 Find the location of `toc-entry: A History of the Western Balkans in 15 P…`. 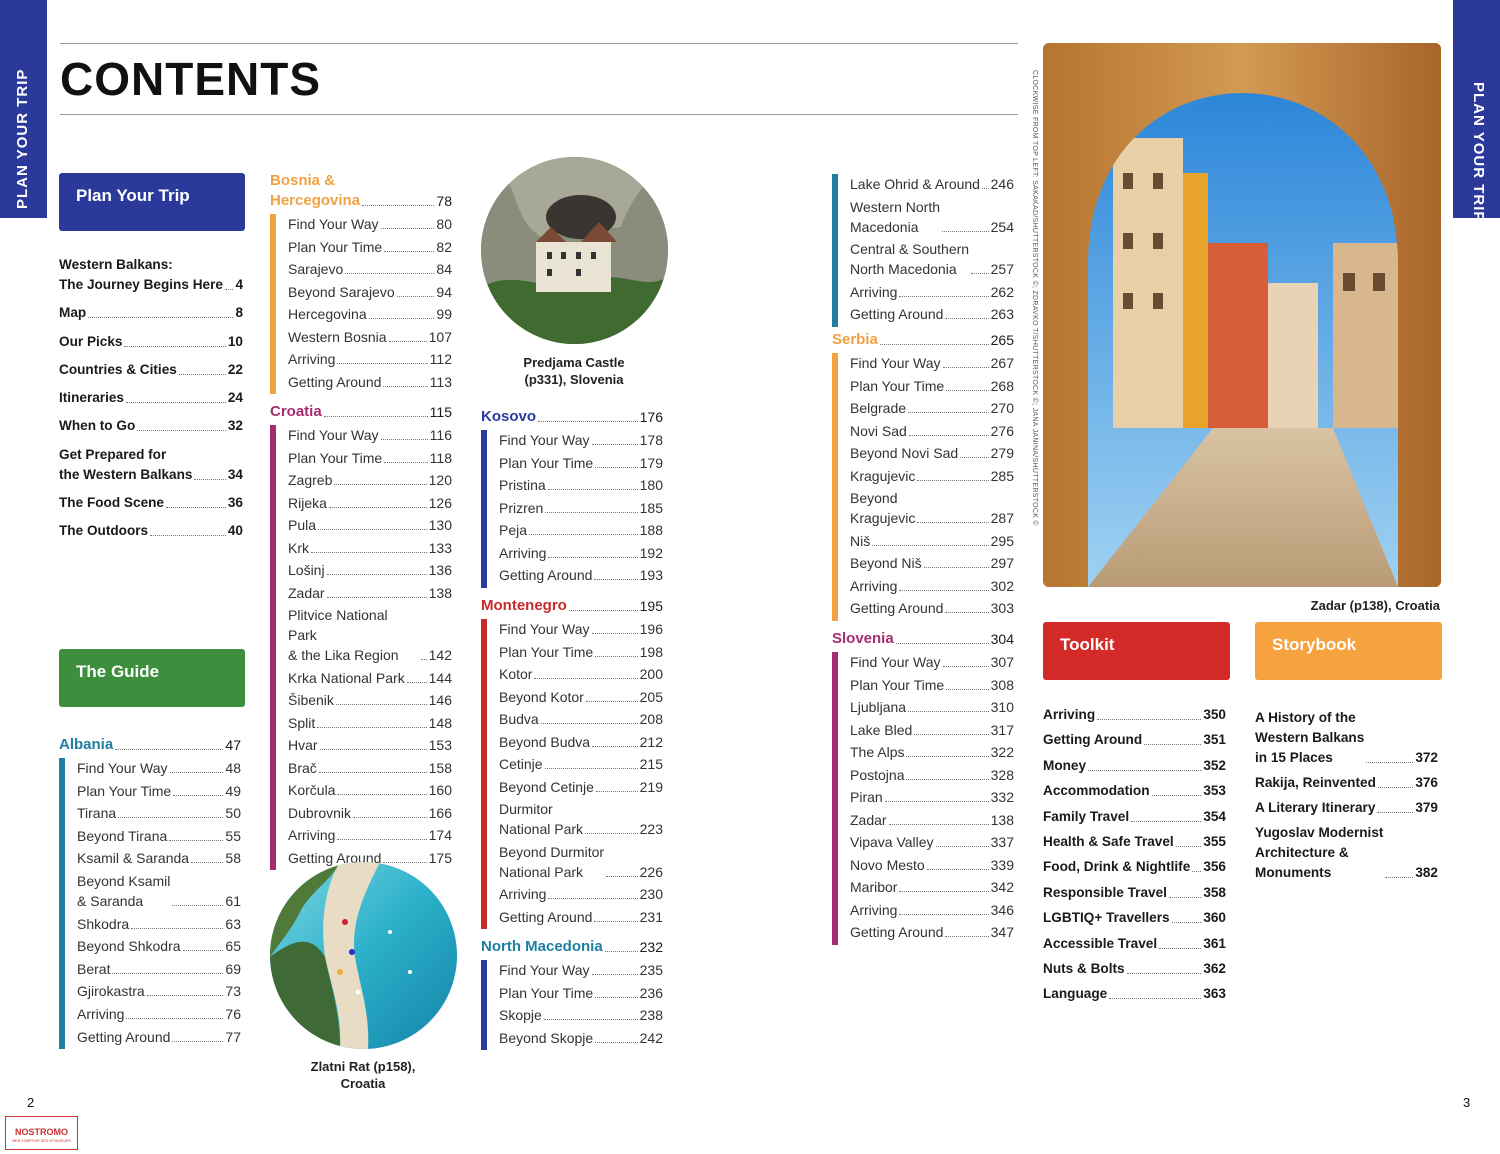

toc-entry: A History of the Western Balkans in 15 P… is located at coordinates (1346, 738).